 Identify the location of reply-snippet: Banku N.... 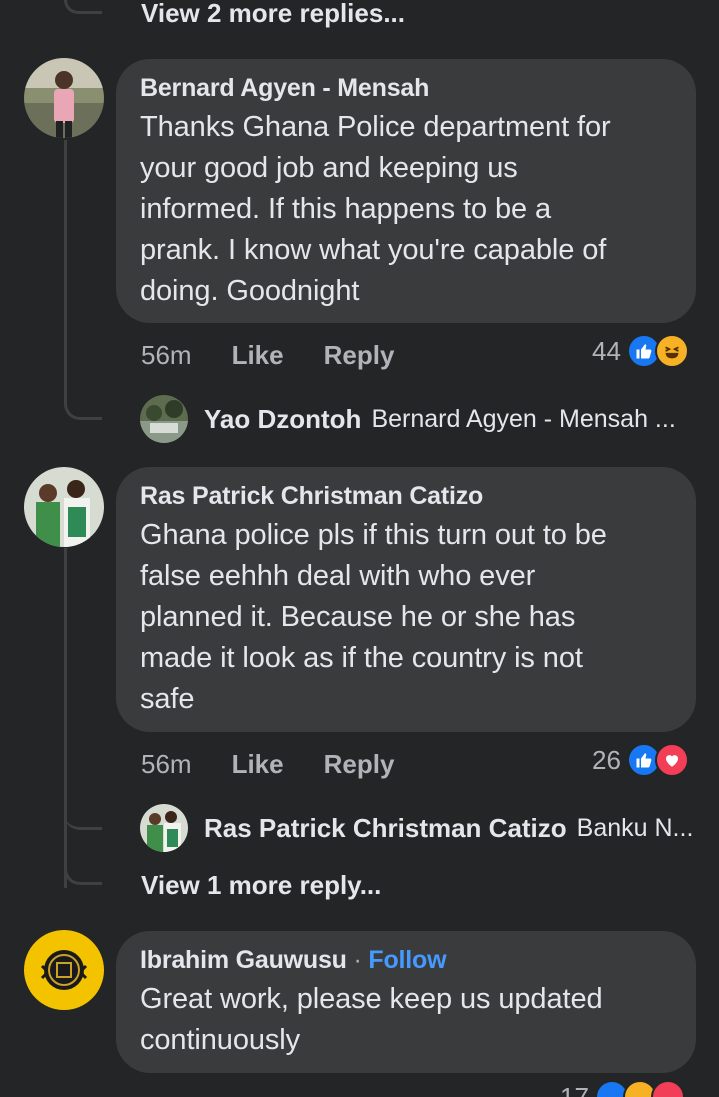
(635, 827).